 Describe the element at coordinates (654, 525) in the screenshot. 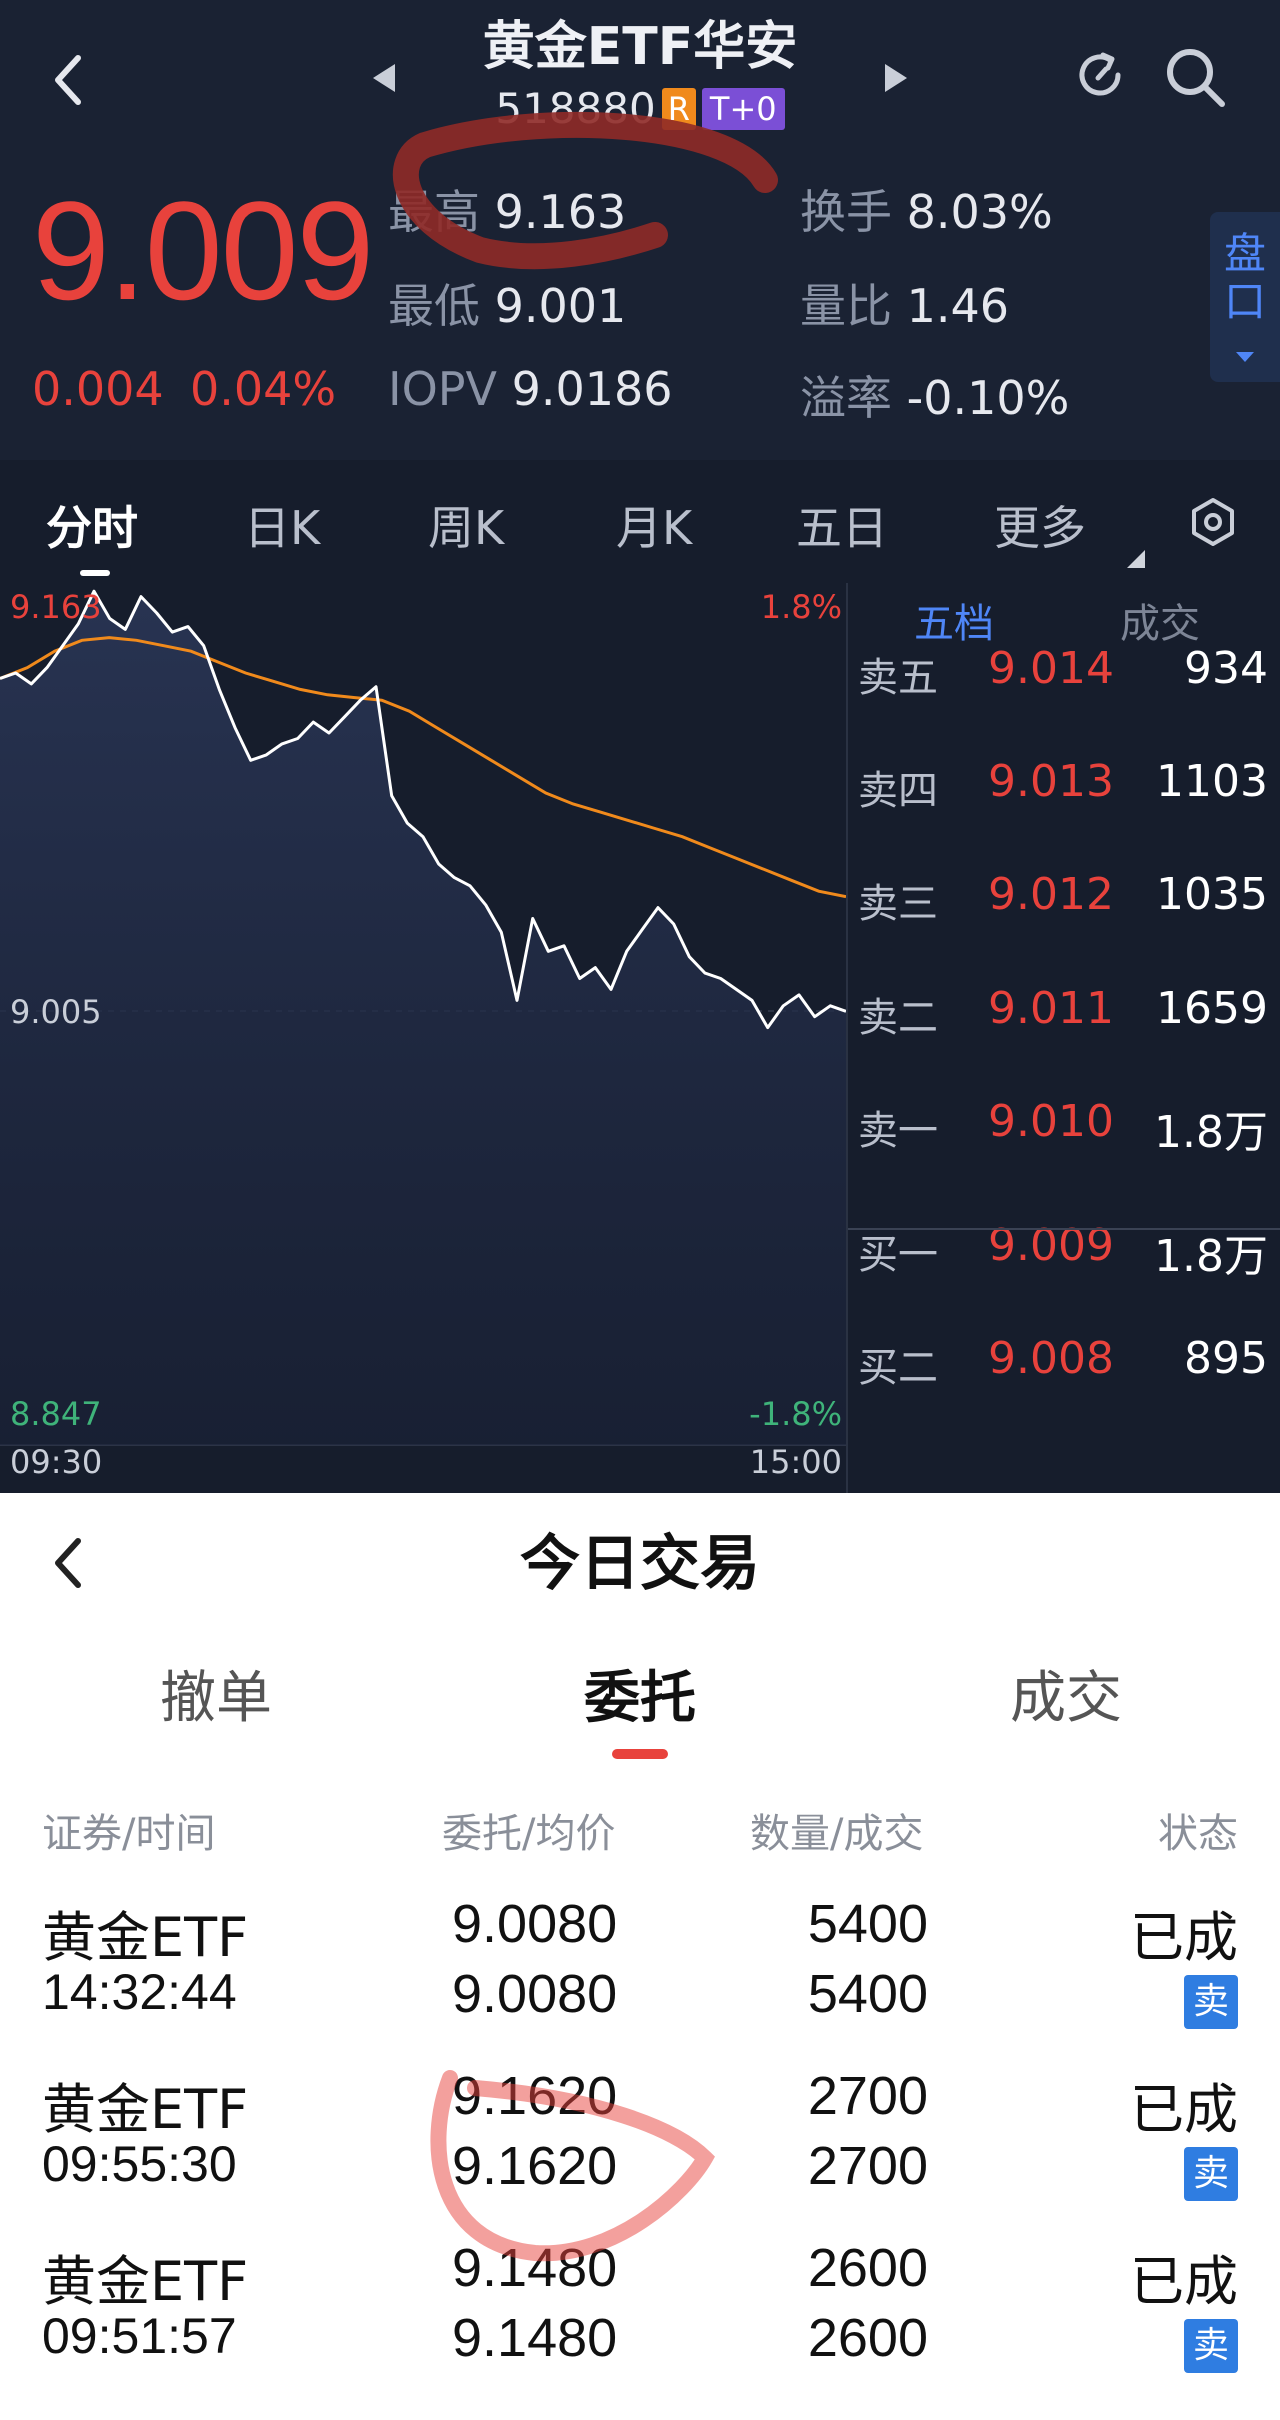

I see `tab-monthly-k: 月K` at that location.